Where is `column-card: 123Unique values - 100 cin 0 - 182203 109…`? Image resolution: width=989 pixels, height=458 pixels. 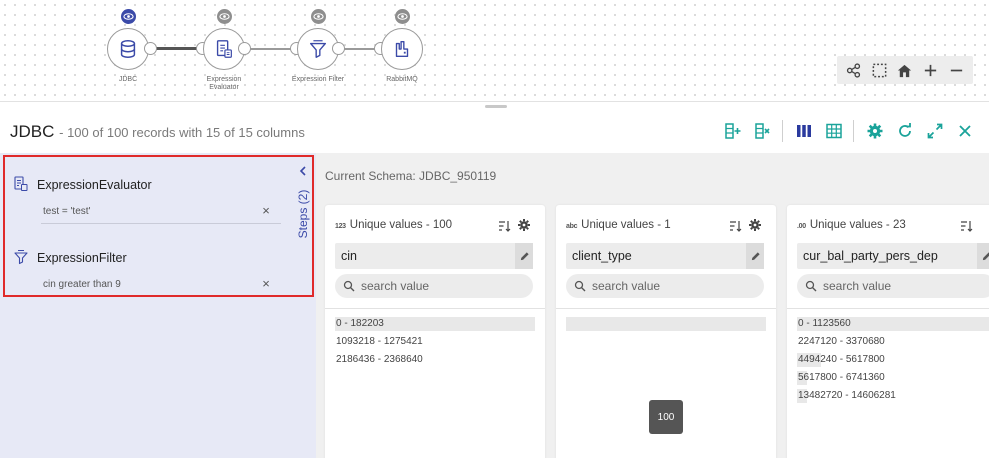
column-card: 123Unique values - 100 cin 0 - 182203 109… is located at coordinates (435, 331).